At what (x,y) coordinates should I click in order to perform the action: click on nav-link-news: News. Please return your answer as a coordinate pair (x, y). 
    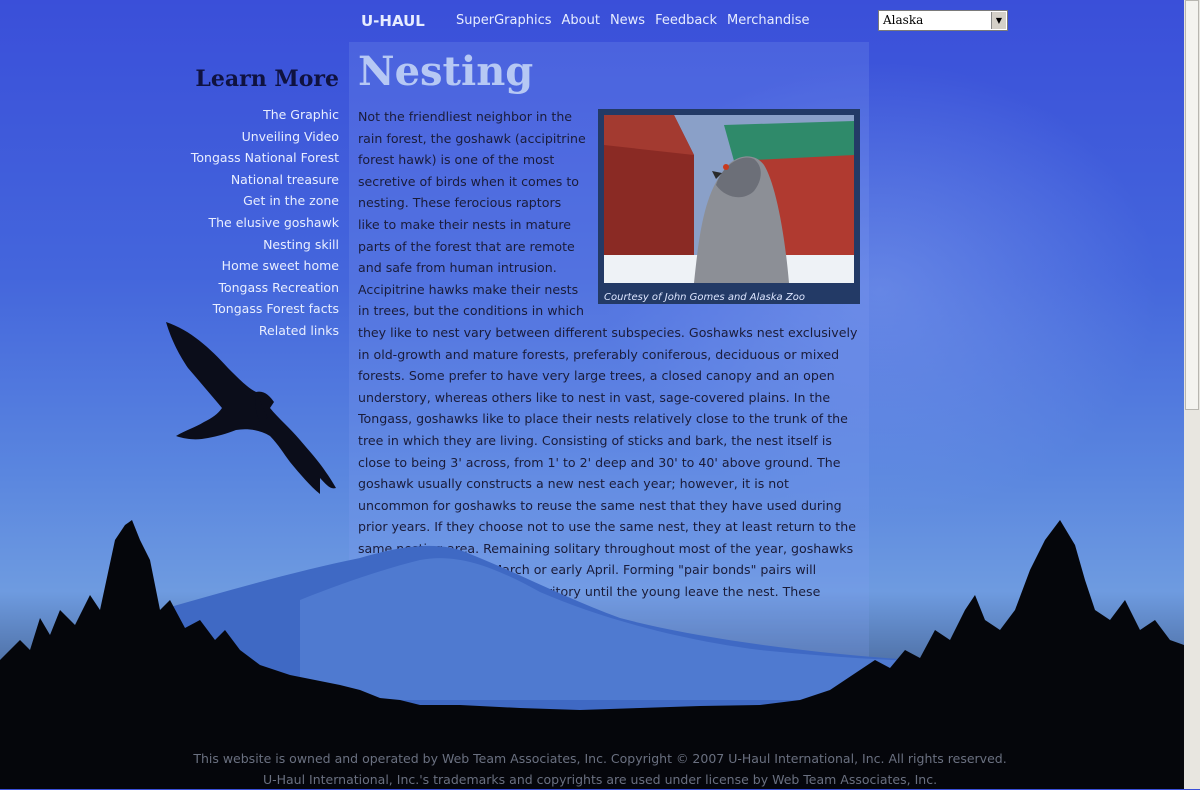
    Looking at the image, I should click on (627, 20).